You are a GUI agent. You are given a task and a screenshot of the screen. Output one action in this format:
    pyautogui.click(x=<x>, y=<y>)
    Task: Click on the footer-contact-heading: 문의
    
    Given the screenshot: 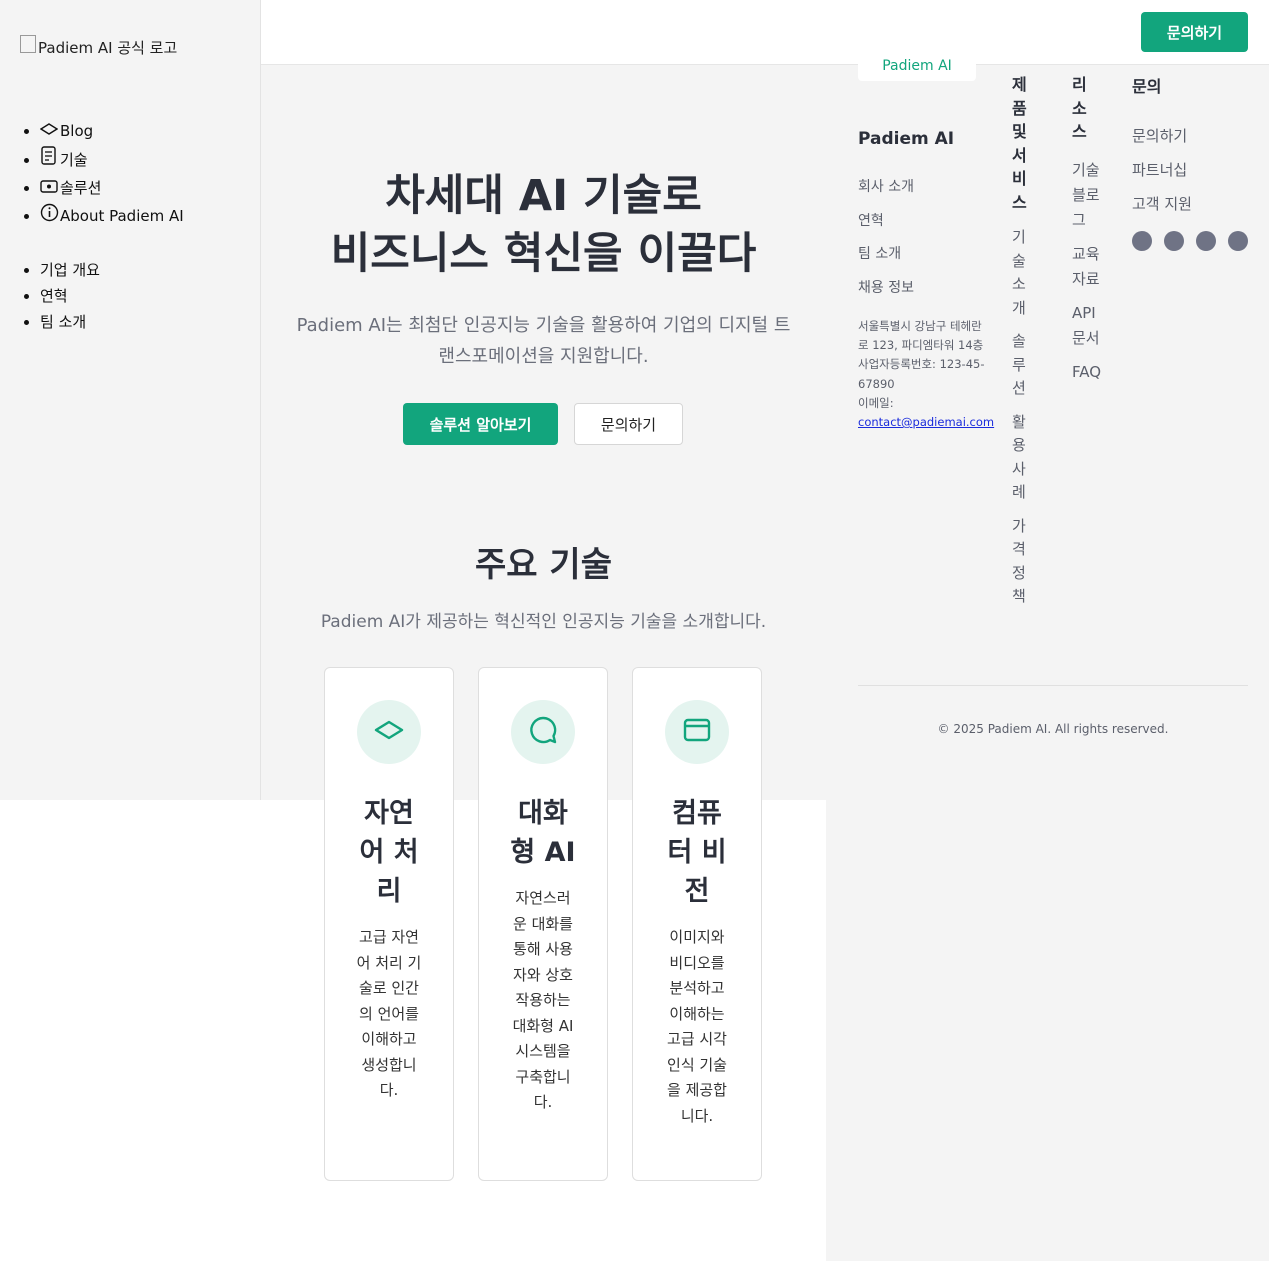 What is the action you would take?
    pyautogui.click(x=1147, y=86)
    